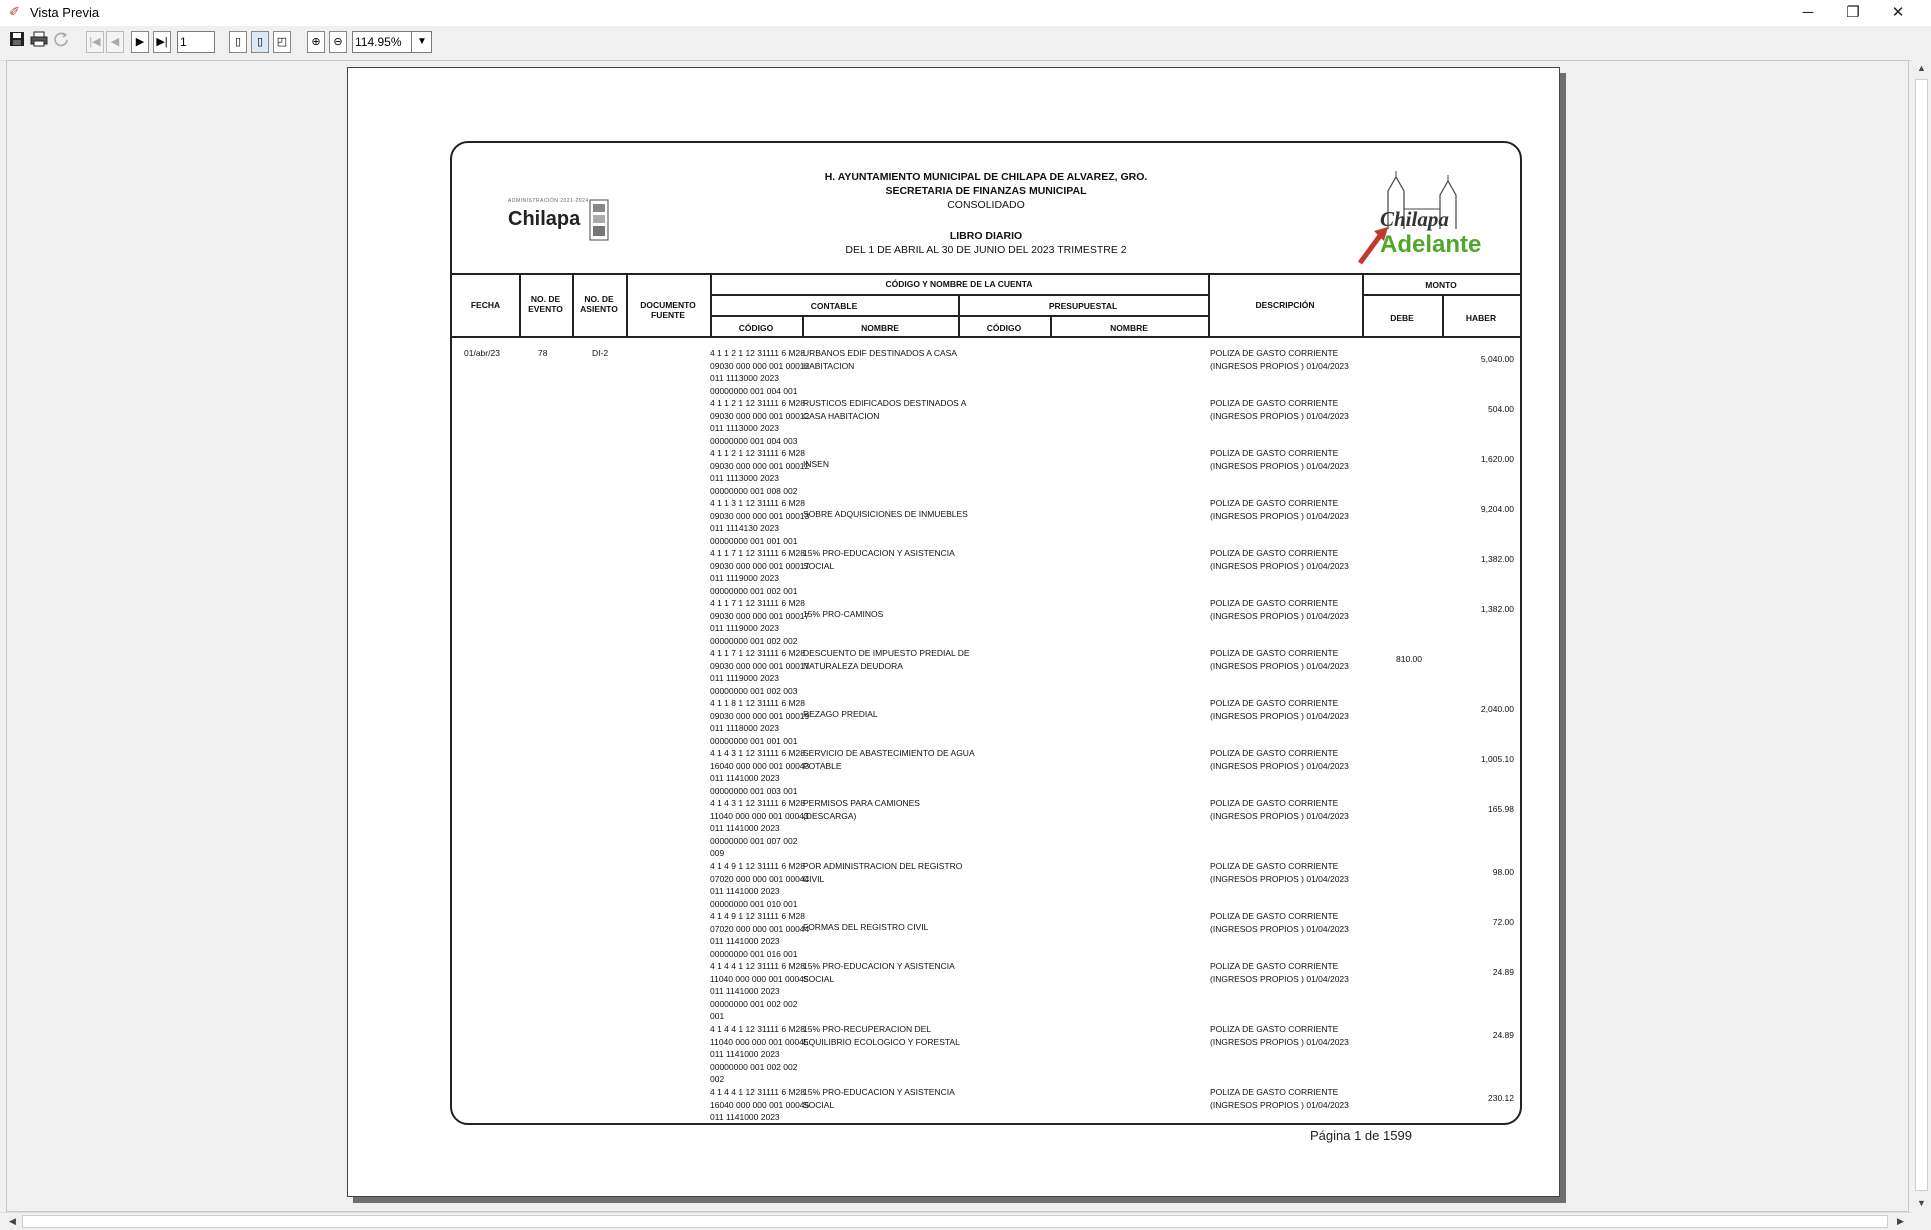  Describe the element at coordinates (756, 328) in the screenshot. I see `col-codigo: CÓDIGO` at that location.